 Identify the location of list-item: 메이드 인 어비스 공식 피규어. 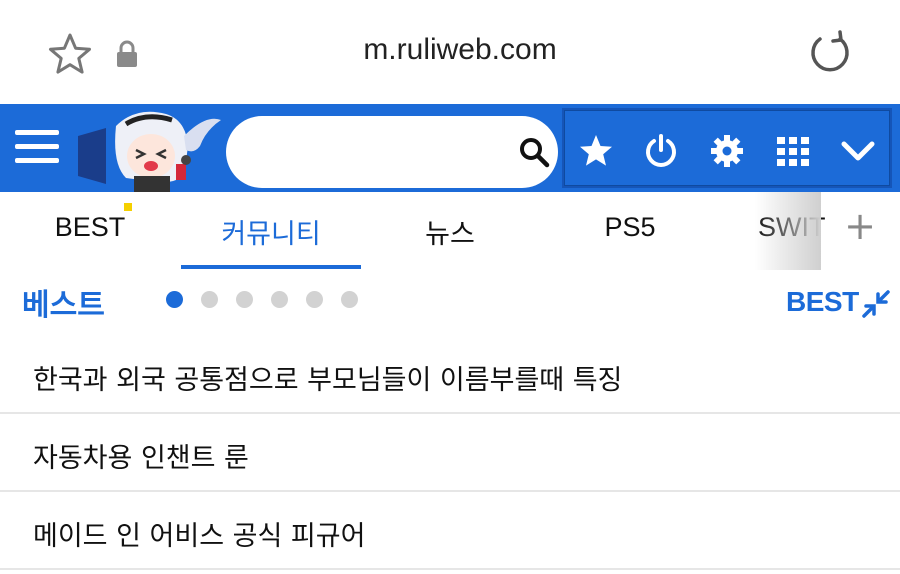
(450, 531).